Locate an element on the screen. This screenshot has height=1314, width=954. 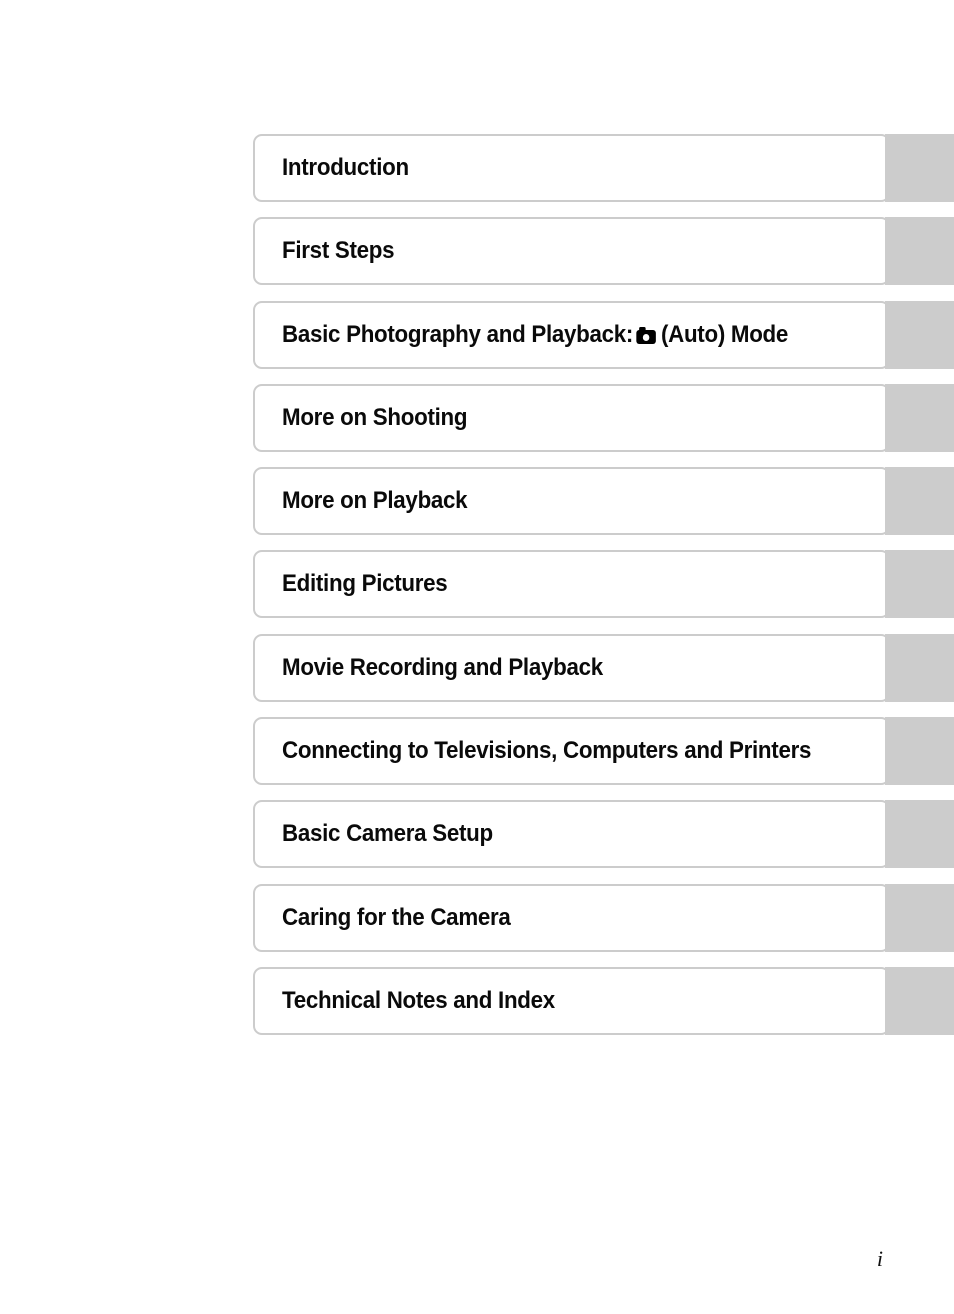
chapter-panel: Basic Camera Setup is located at coordinates (572, 834).